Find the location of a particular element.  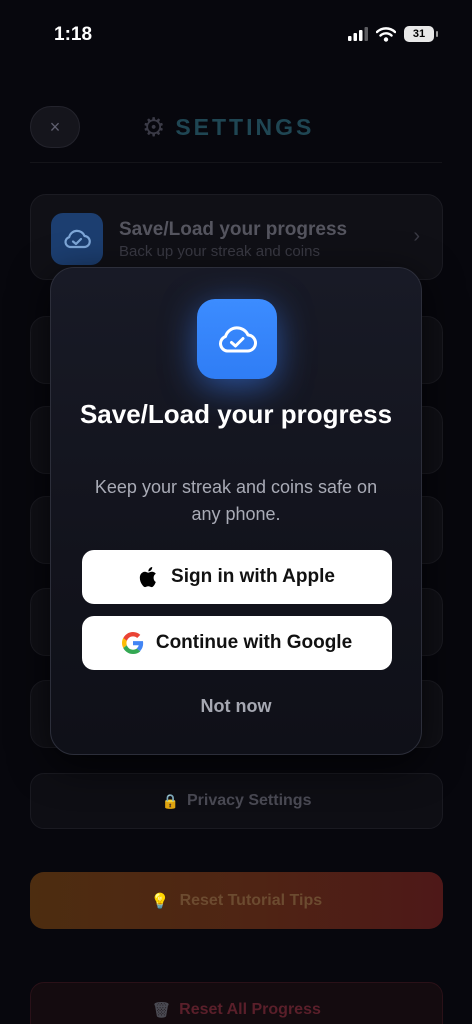

battery-icon: 31 is located at coordinates (421, 34).